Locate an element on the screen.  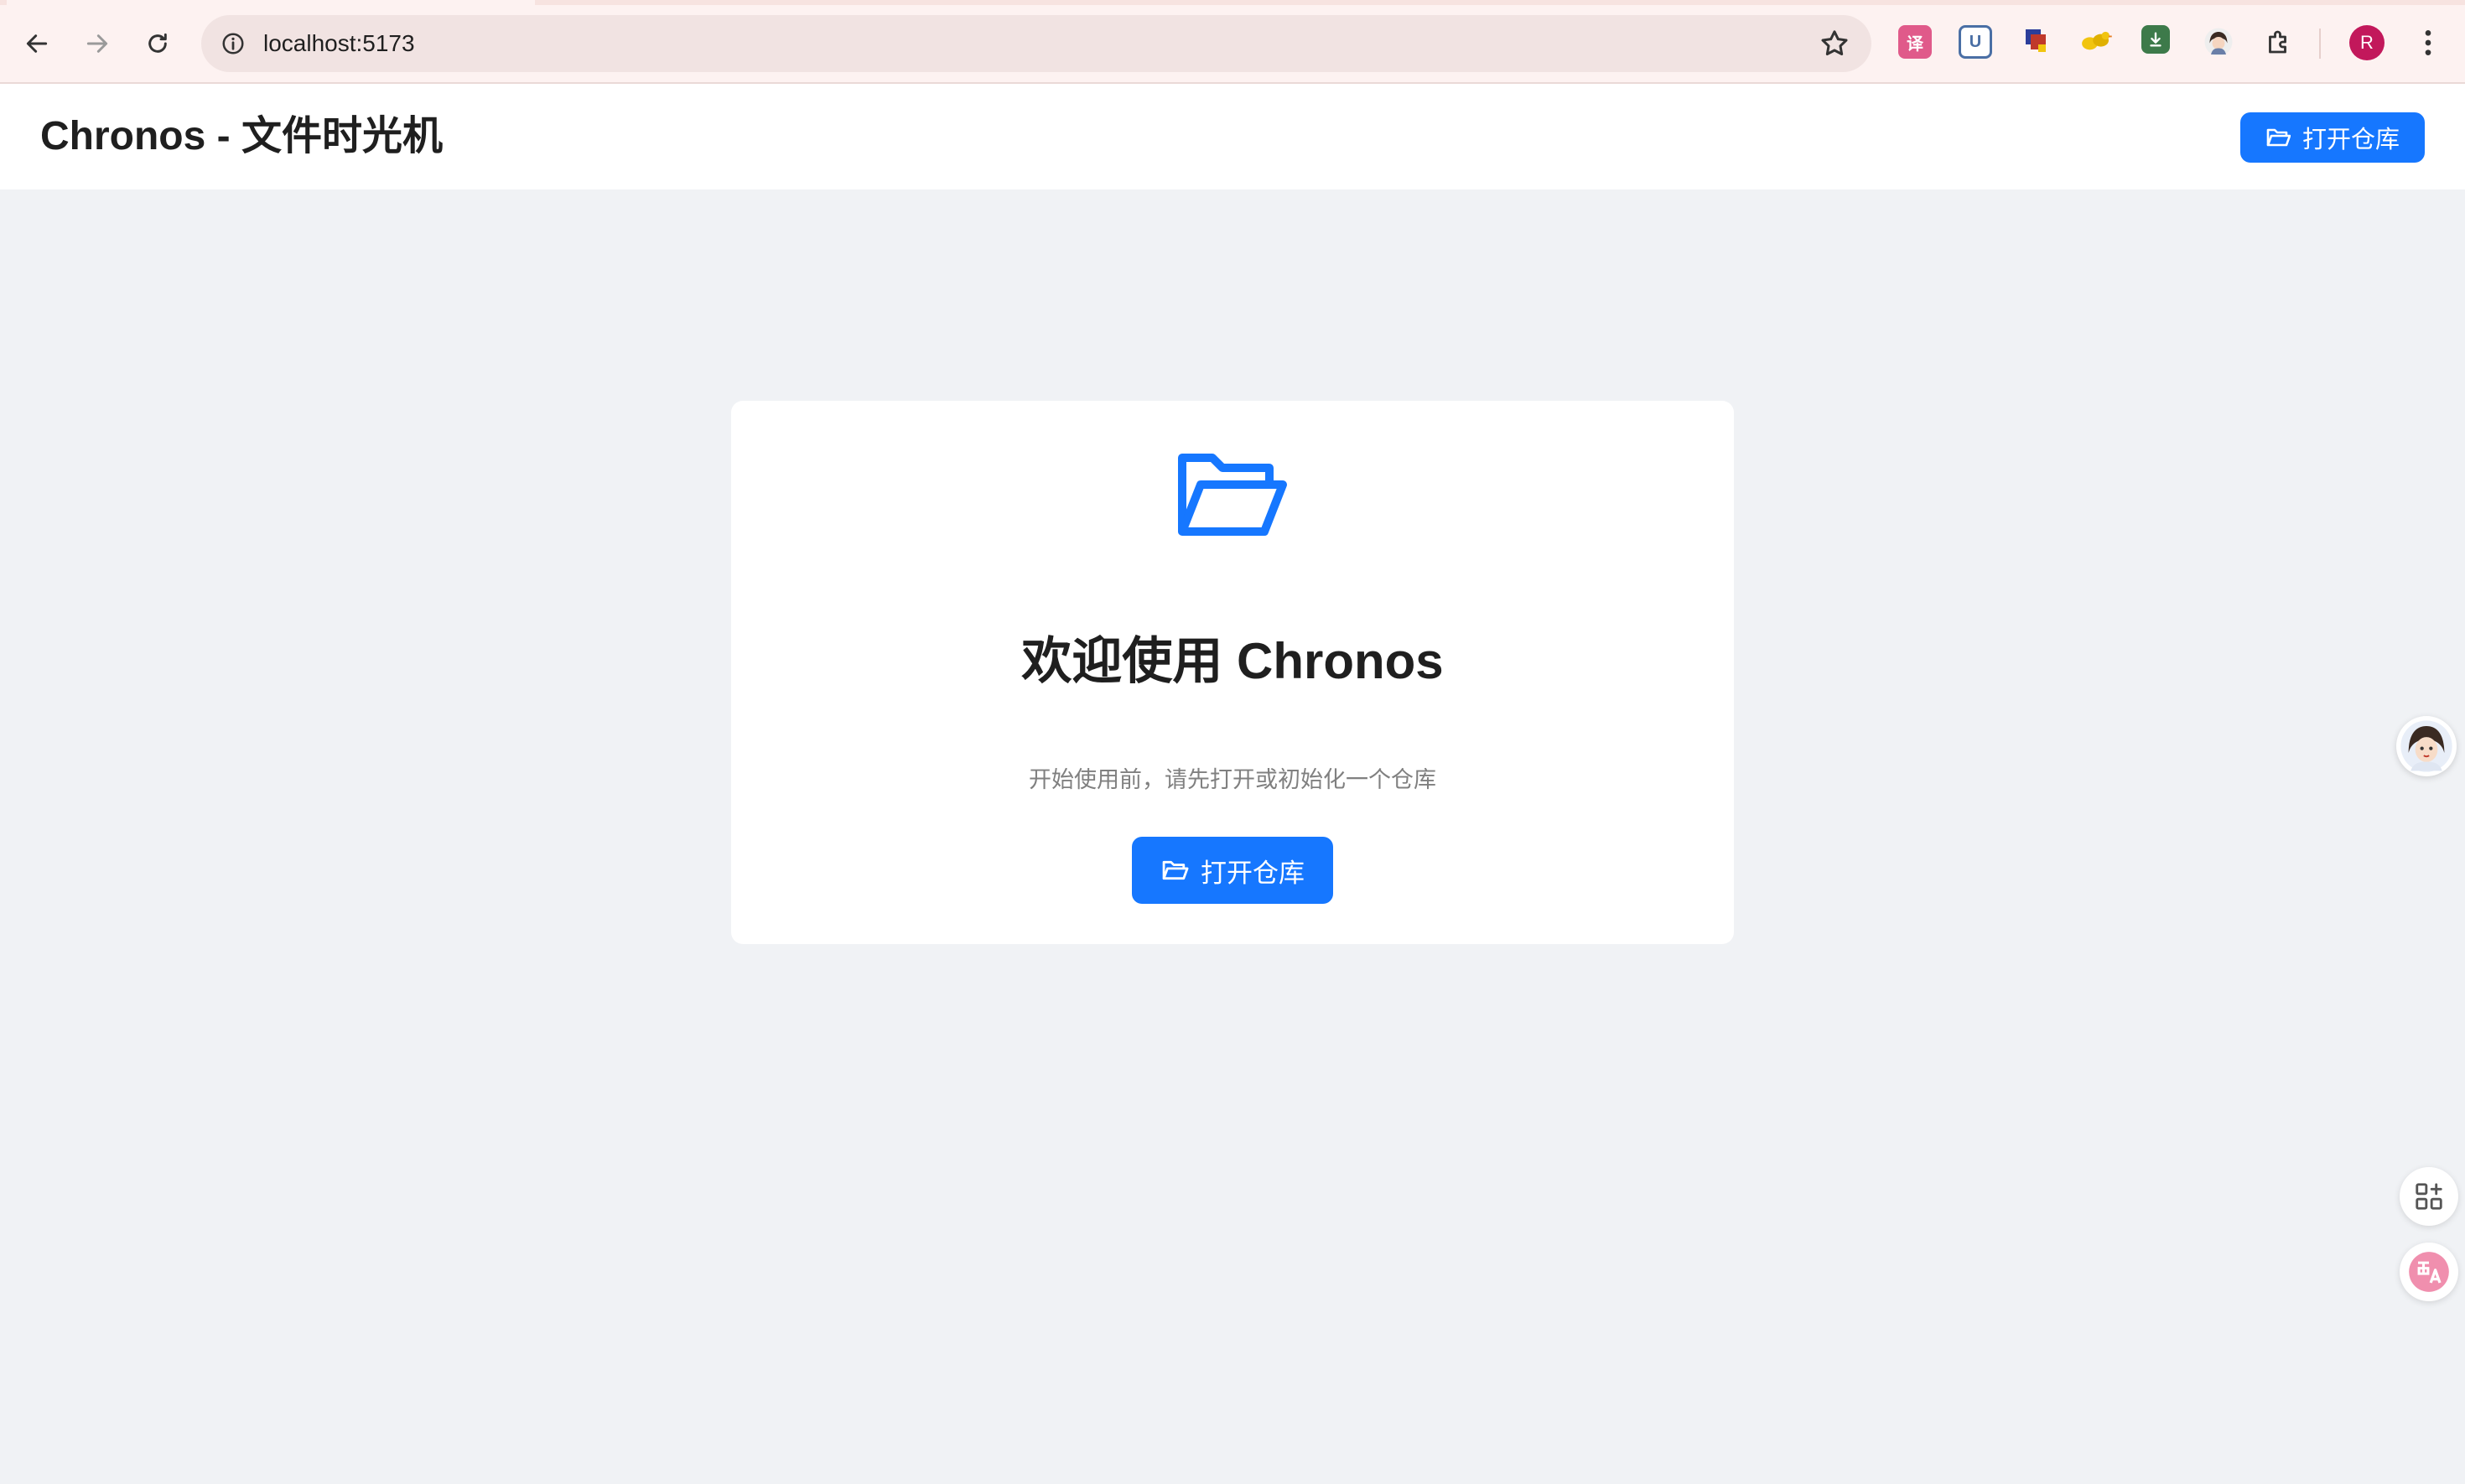
u-extension-icon: U is located at coordinates (1975, 42).